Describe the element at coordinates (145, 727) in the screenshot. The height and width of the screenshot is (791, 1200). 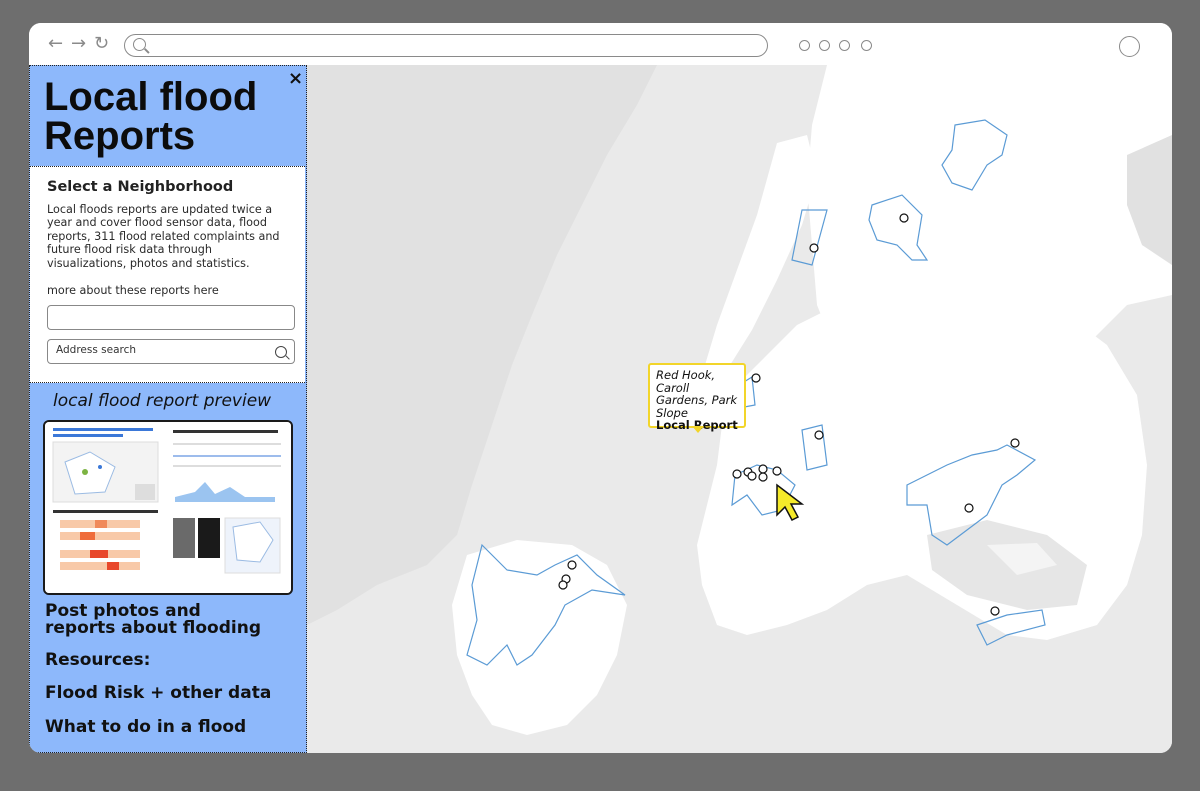
I see `what-to-do-link: What to do in a flood` at that location.